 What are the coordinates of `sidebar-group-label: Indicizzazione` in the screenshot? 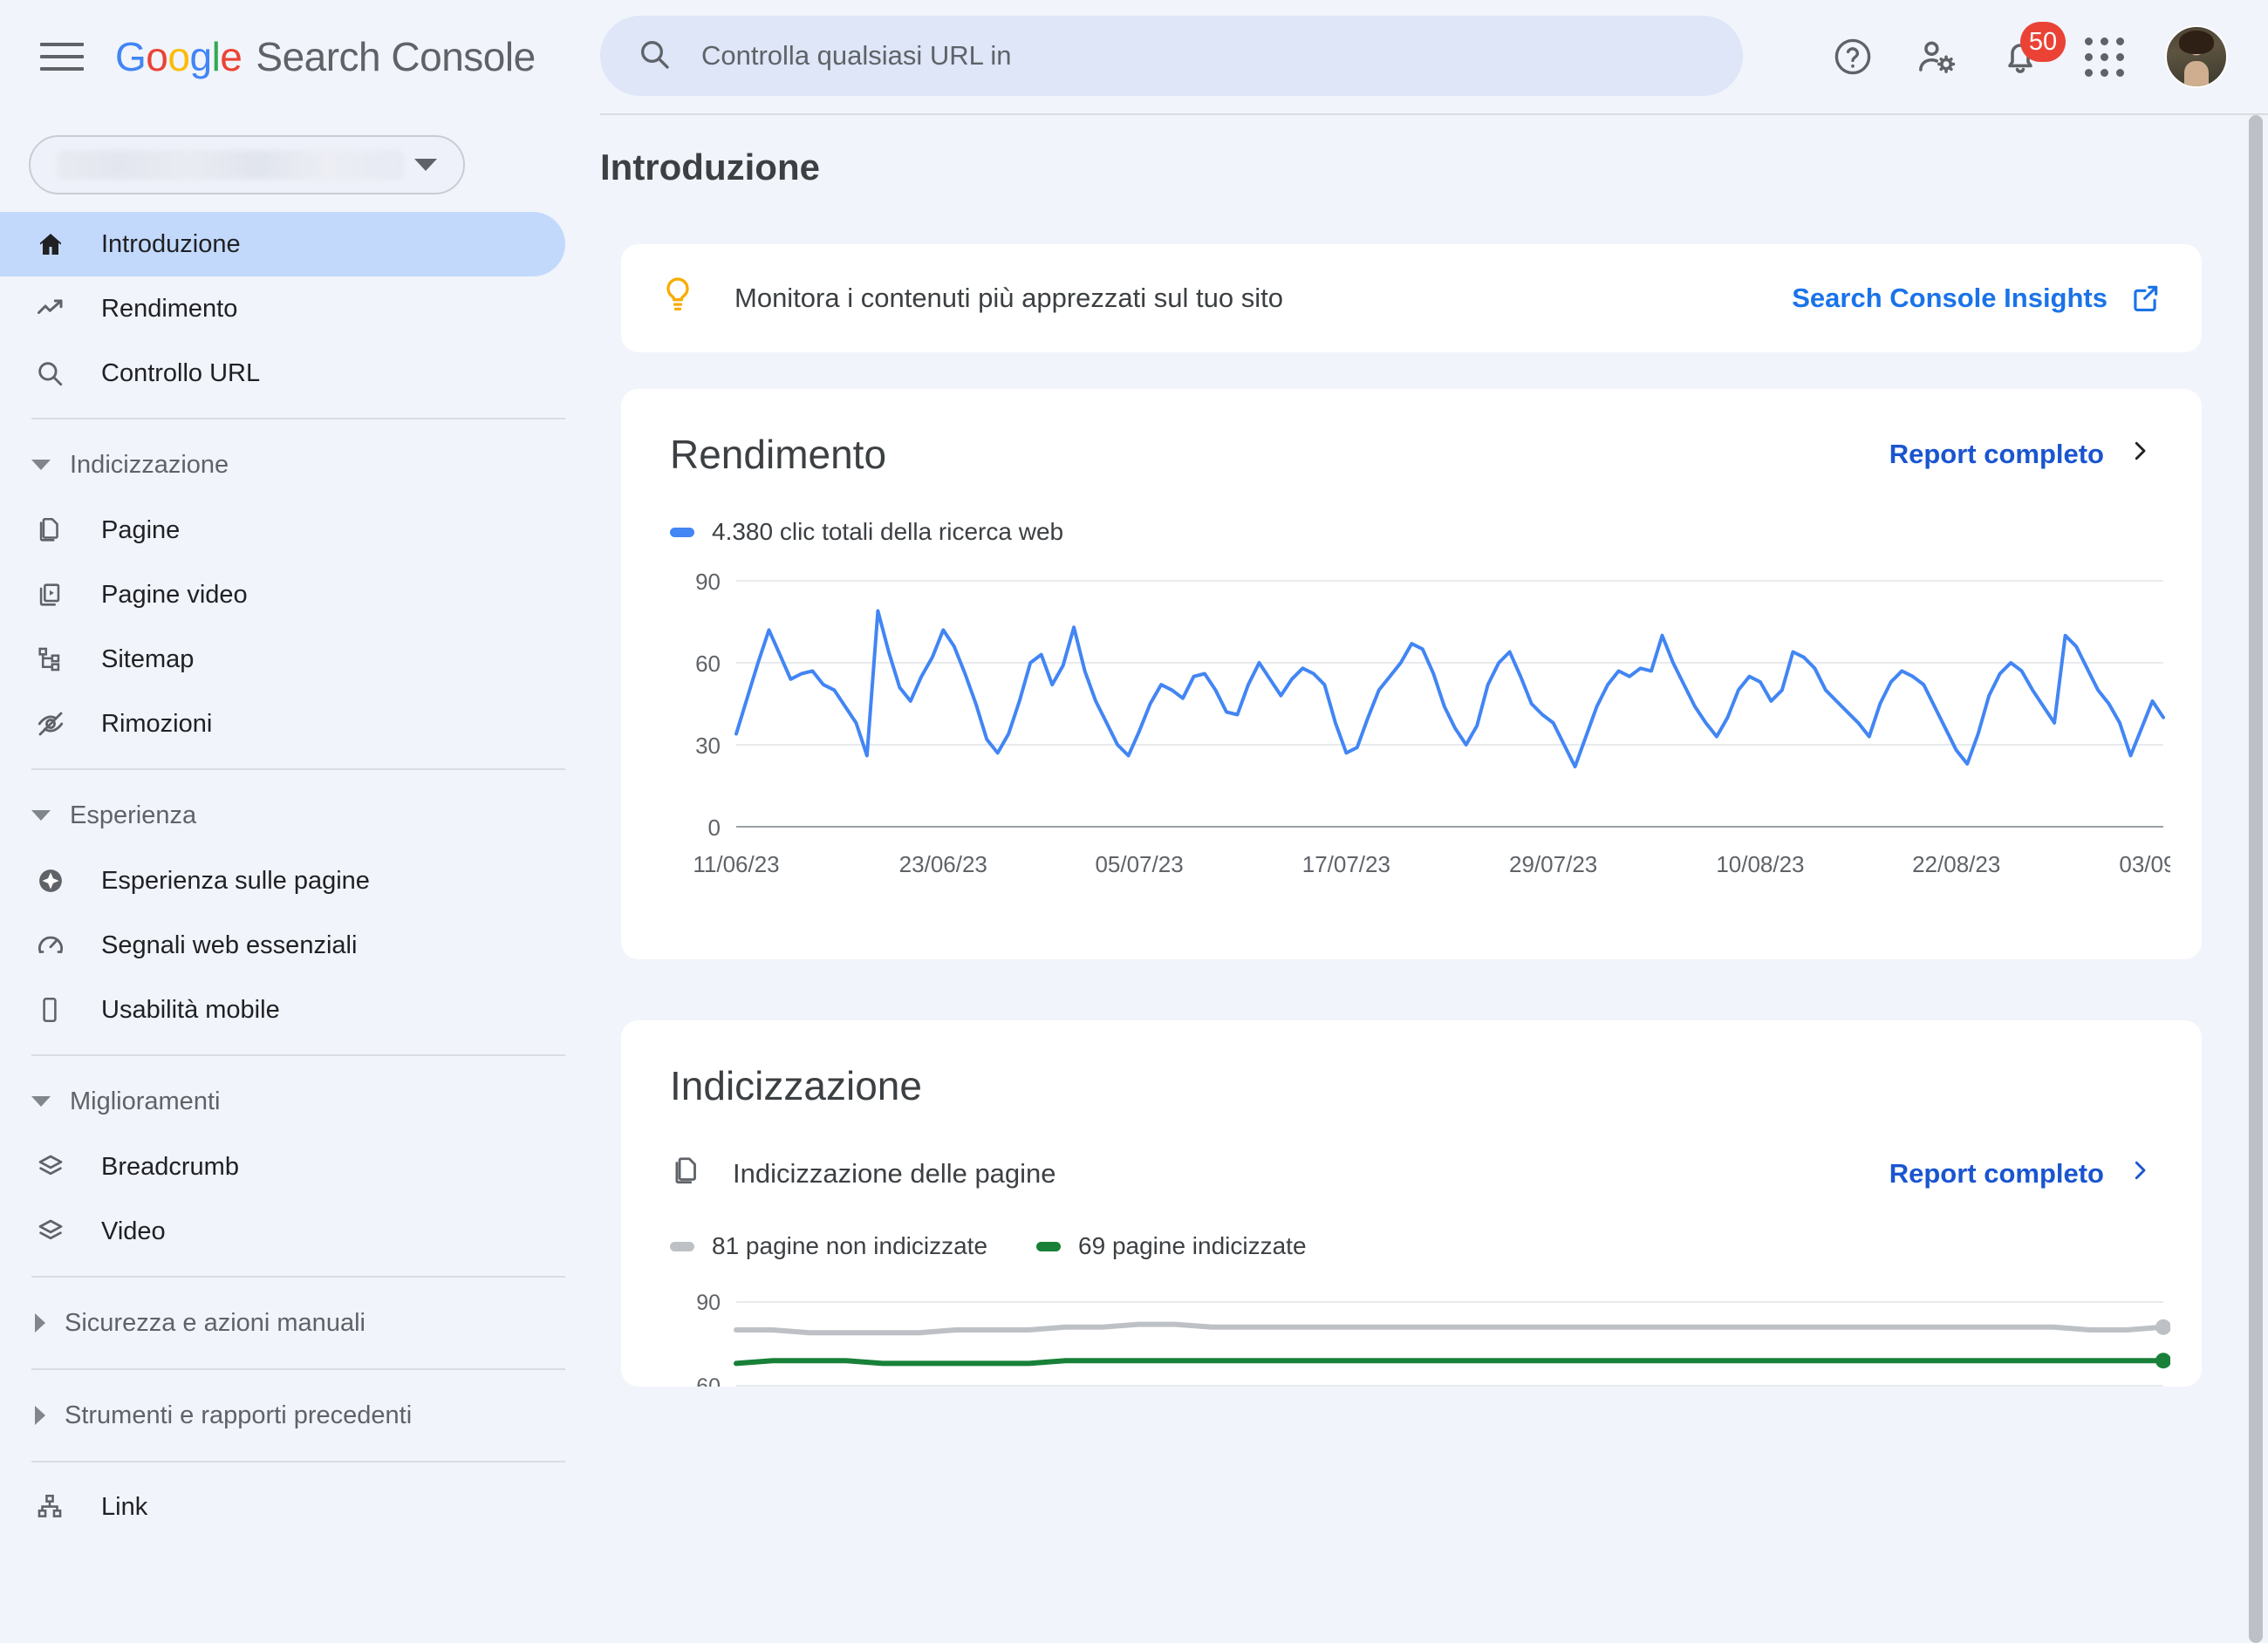 It's located at (150, 464).